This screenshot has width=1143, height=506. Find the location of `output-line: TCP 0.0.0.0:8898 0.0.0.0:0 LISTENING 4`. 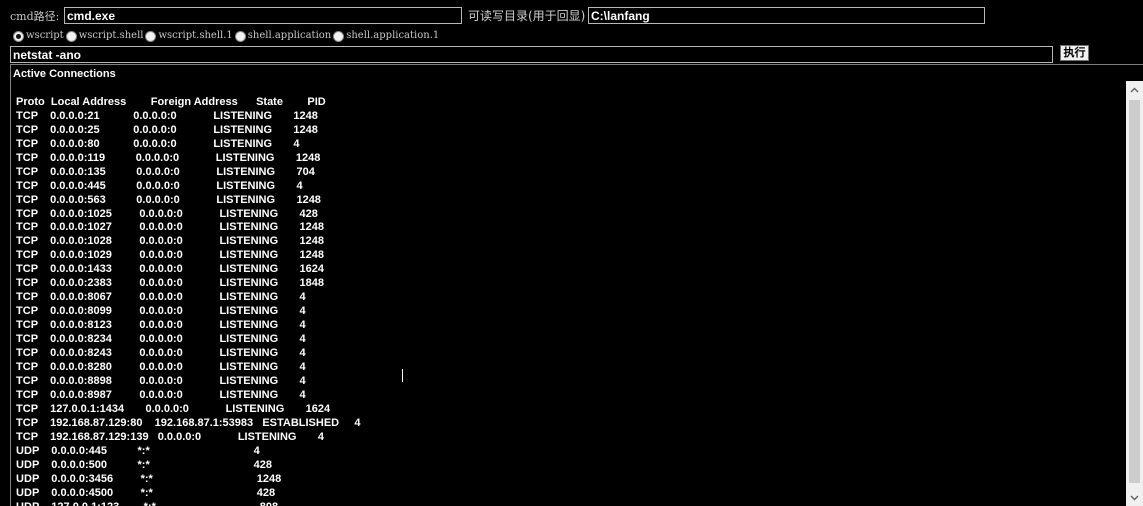

output-line: TCP 0.0.0.0:8898 0.0.0.0:0 LISTENING 4 is located at coordinates (159, 380).